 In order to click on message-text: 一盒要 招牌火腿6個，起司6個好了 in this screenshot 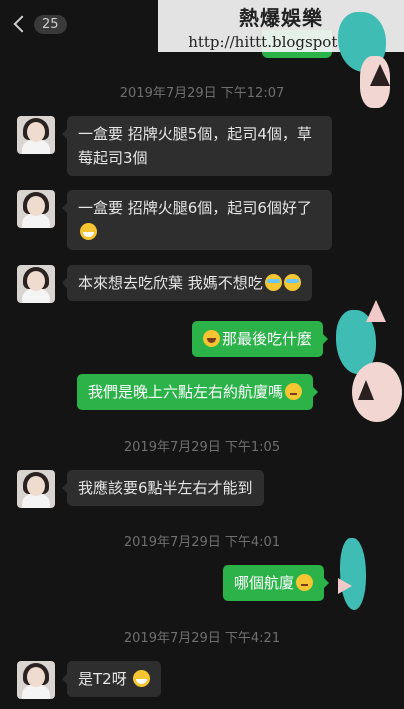, I will do `click(195, 208)`.